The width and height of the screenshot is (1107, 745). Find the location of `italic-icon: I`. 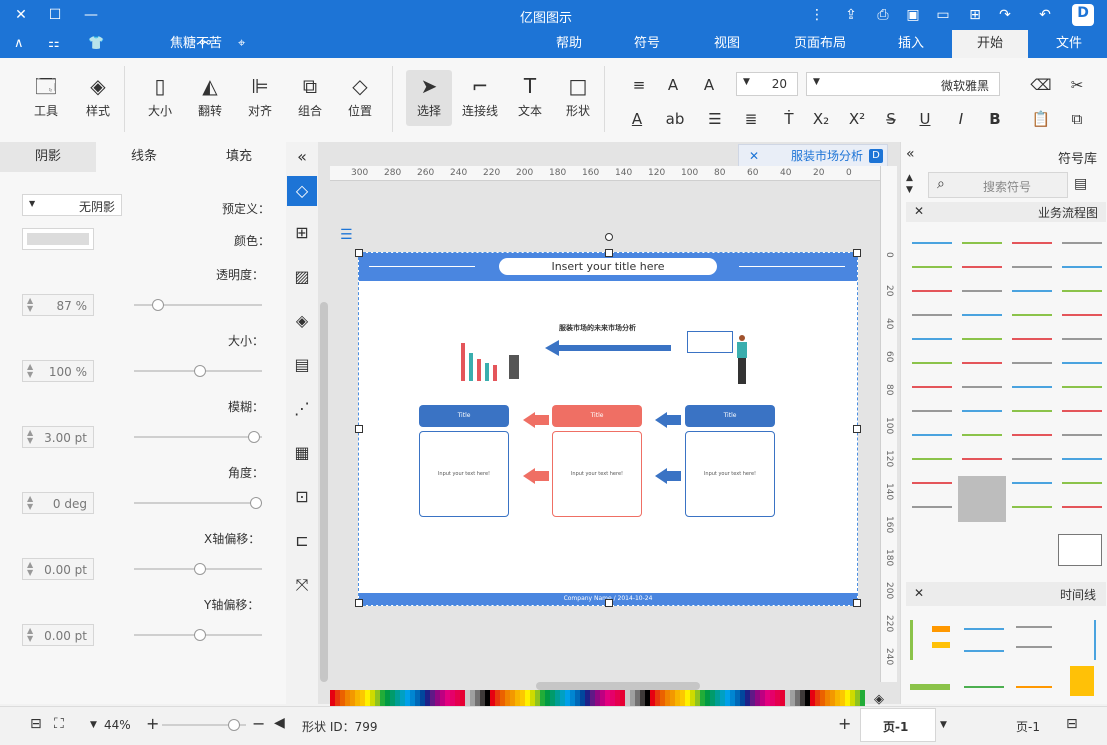

italic-icon: I is located at coordinates (961, 119).